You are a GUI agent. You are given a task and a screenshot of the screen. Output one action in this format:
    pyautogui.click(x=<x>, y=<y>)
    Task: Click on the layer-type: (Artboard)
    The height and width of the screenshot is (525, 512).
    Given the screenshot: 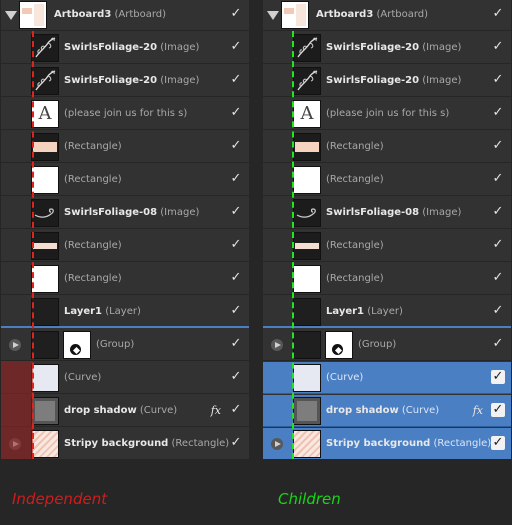 What is the action you would take?
    pyautogui.click(x=140, y=14)
    